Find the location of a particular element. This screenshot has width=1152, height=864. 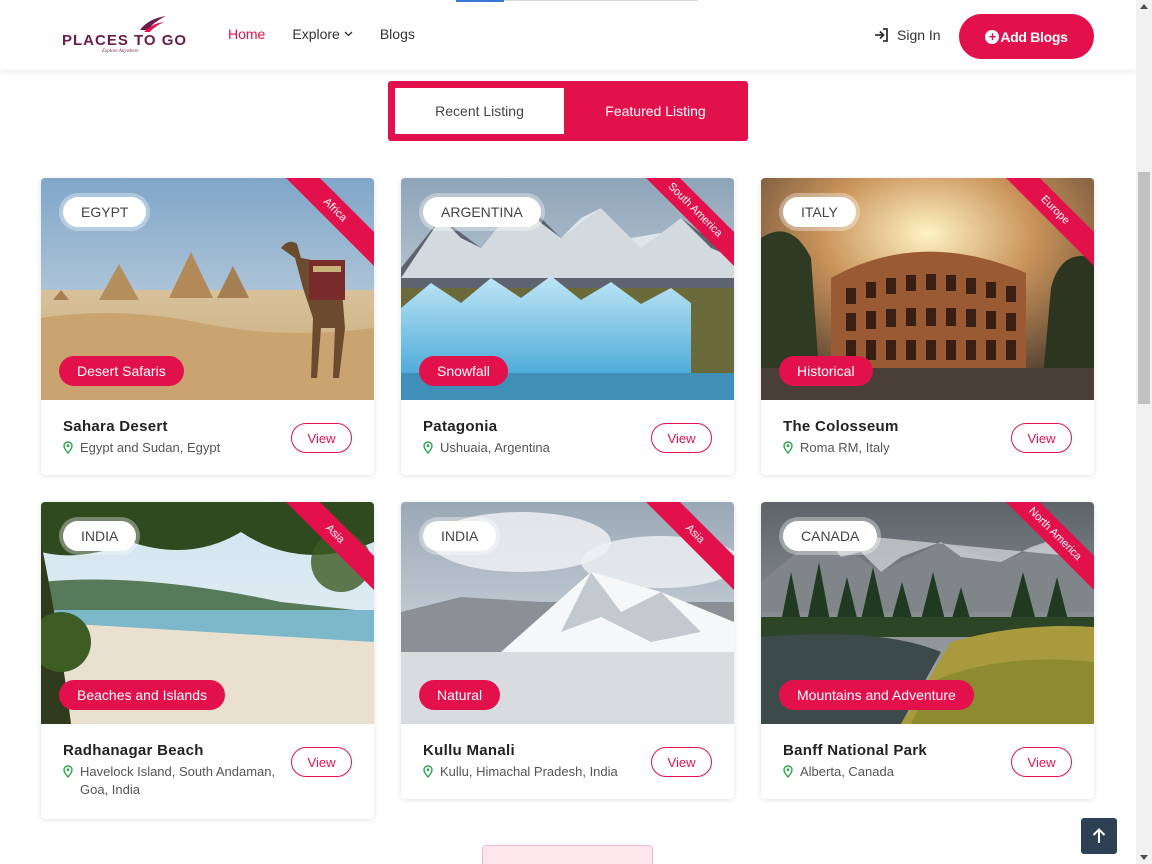

site-logo: PLACES TO GO Explore Anywhere is located at coordinates (123, 33).